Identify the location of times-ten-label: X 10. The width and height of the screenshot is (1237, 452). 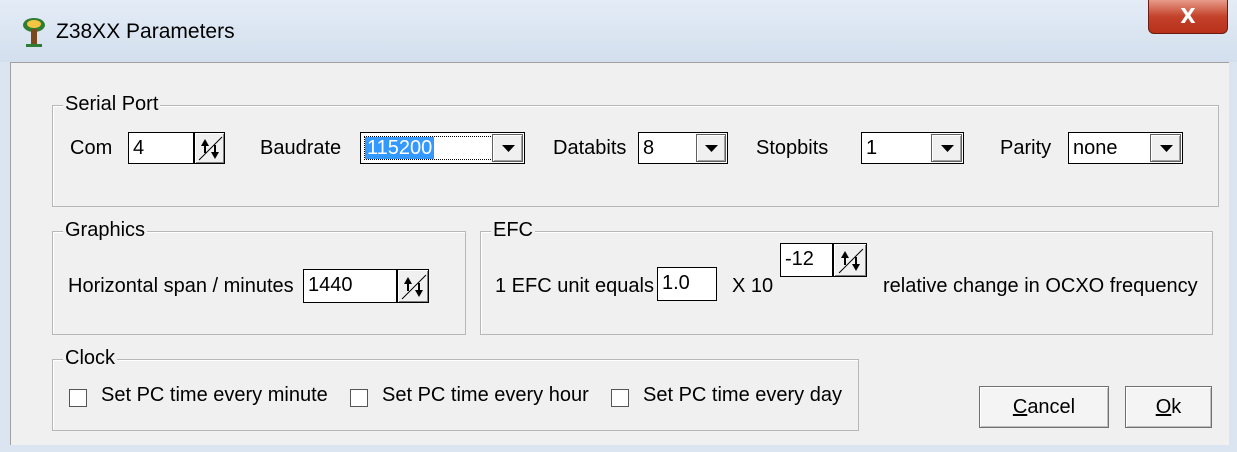
(753, 286).